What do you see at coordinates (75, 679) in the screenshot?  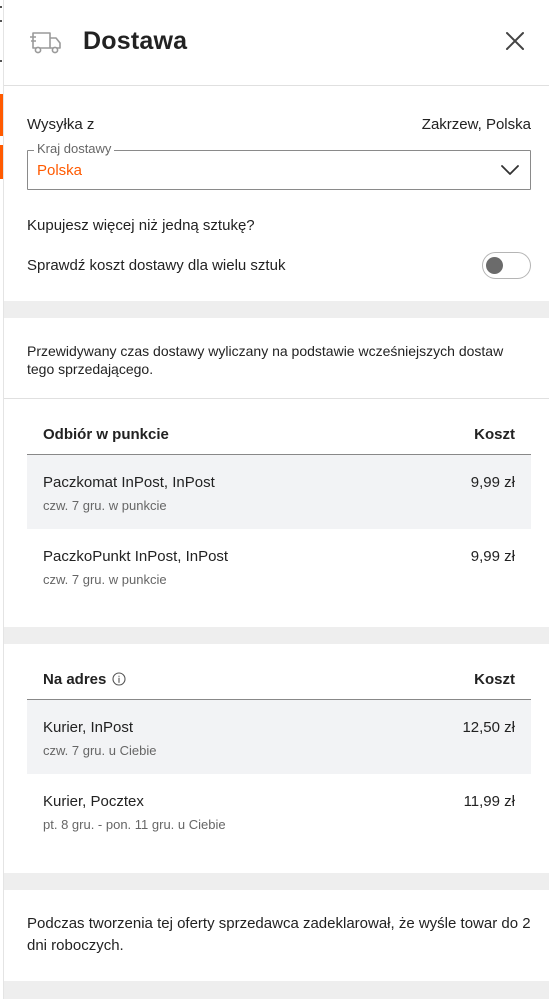 I see `address-header-label: Na adres` at bounding box center [75, 679].